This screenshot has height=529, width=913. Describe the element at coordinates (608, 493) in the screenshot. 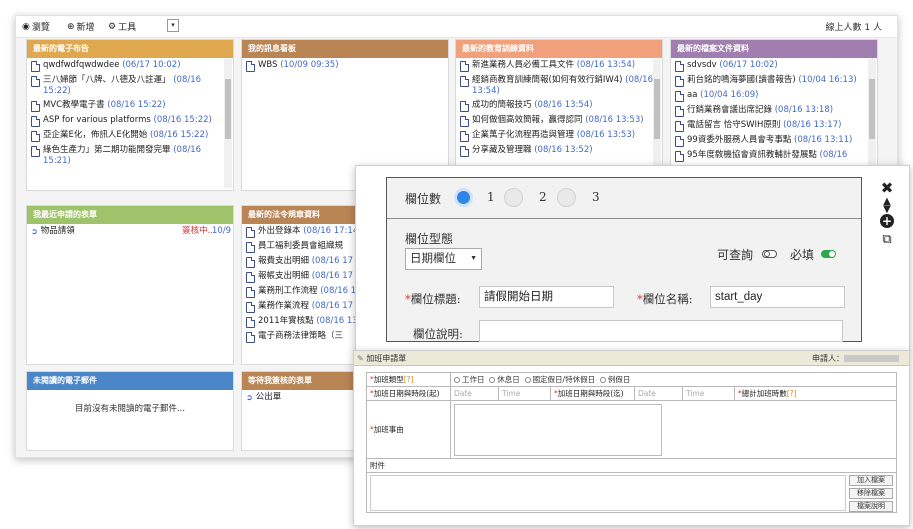

I see `attachment-list` at that location.